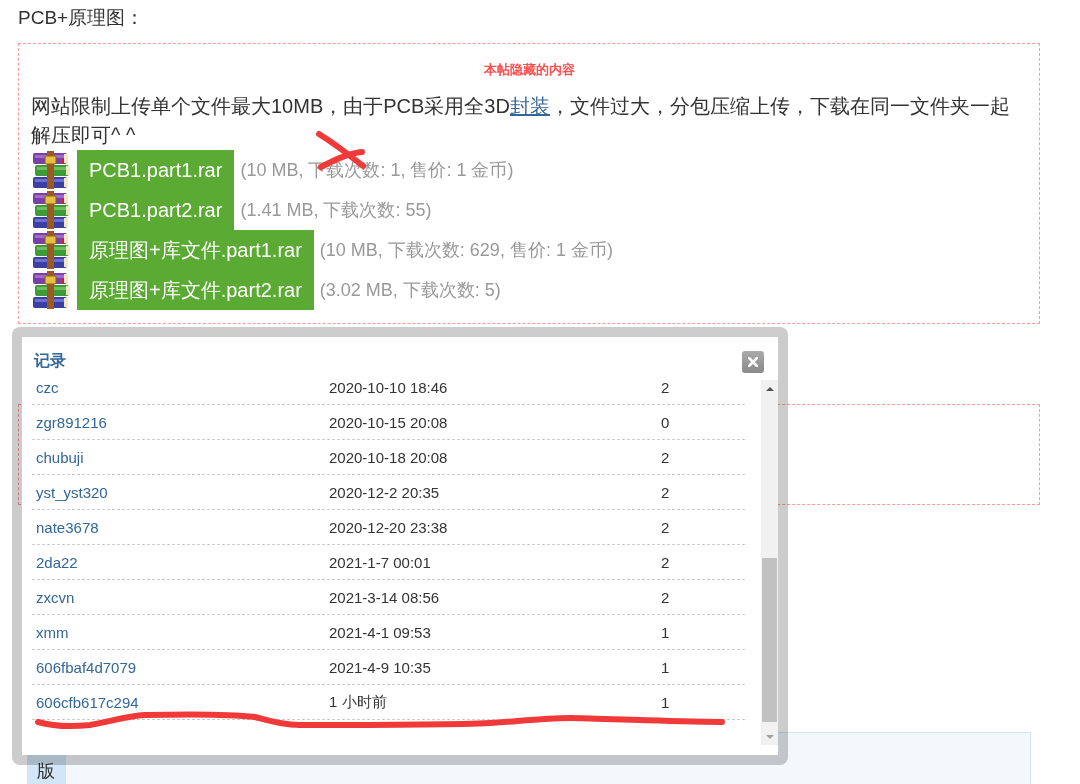  What do you see at coordinates (180, 597) in the screenshot?
I see `user-link: zxcvn` at bounding box center [180, 597].